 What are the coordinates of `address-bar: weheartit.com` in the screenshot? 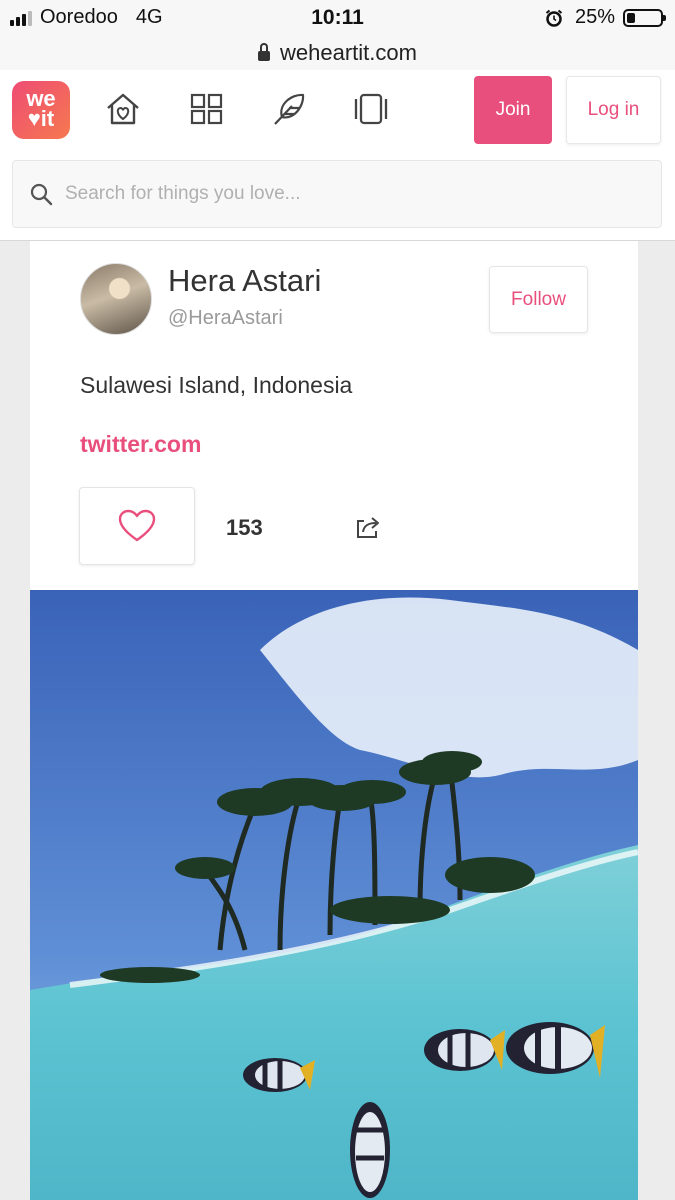 It's located at (337, 53).